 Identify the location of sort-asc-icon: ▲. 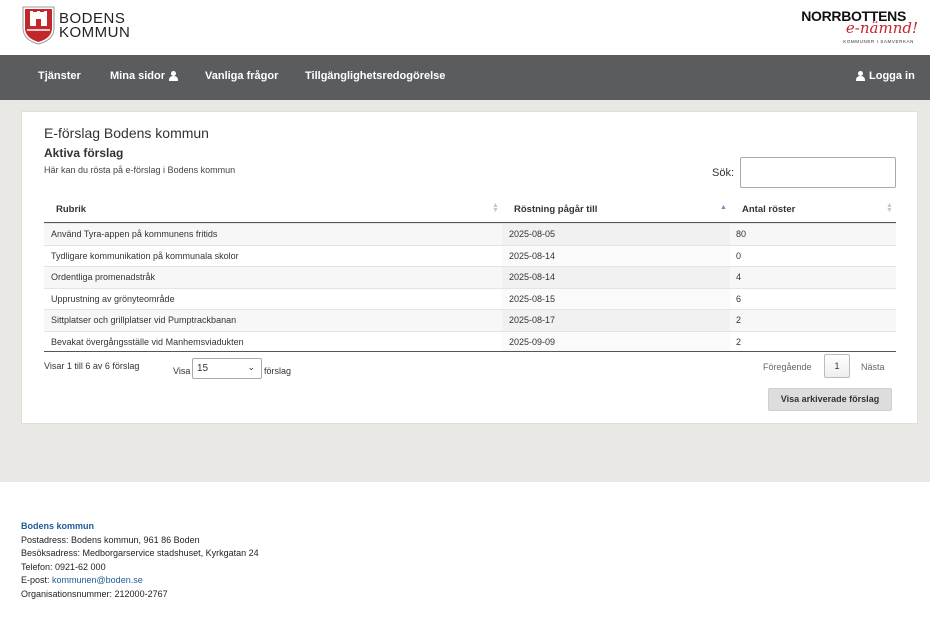
(723, 207).